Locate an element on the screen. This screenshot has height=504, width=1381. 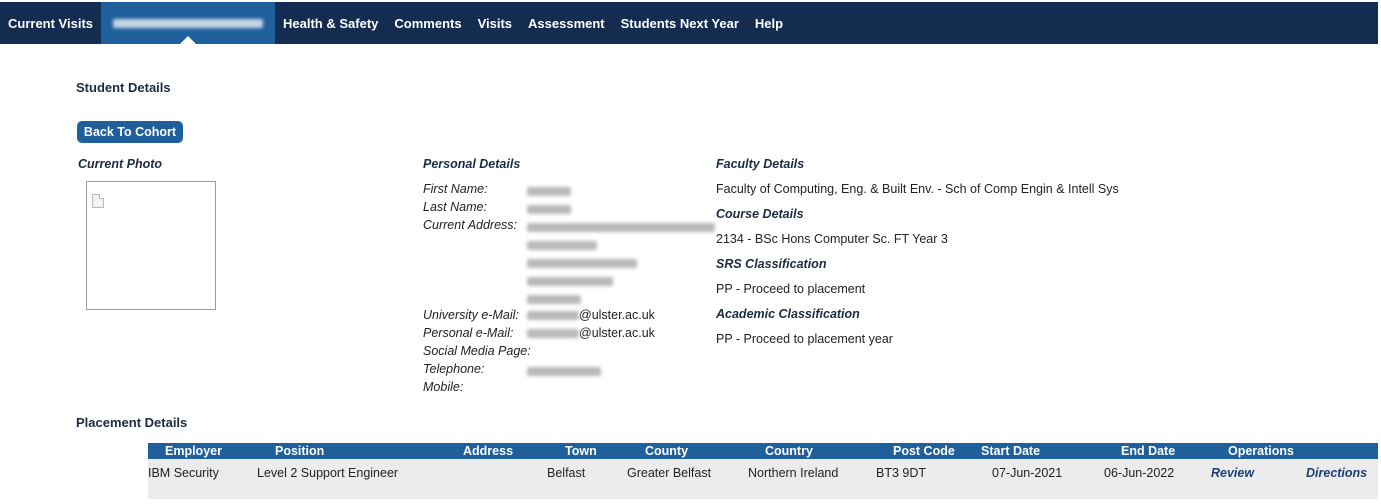
srs-classification-heading: SRS Classification is located at coordinates (771, 264).